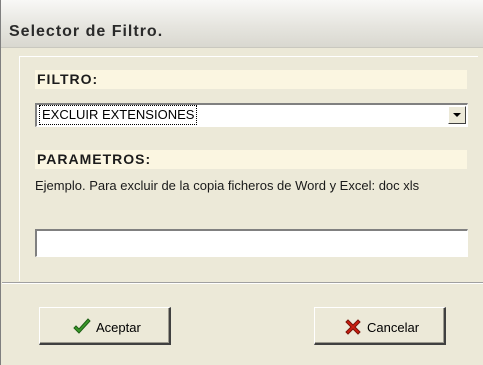 The height and width of the screenshot is (365, 483). I want to click on footer-separator, so click(242, 283).